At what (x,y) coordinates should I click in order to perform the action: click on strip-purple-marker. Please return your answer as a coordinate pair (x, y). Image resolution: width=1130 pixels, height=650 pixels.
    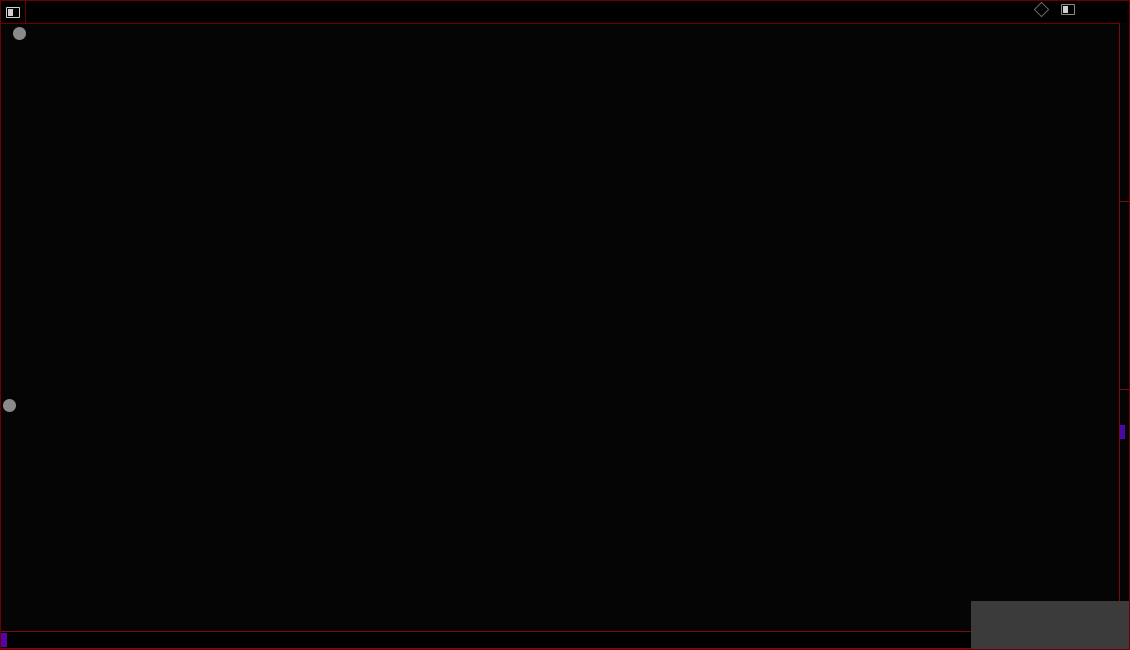
    Looking at the image, I should click on (1122, 432).